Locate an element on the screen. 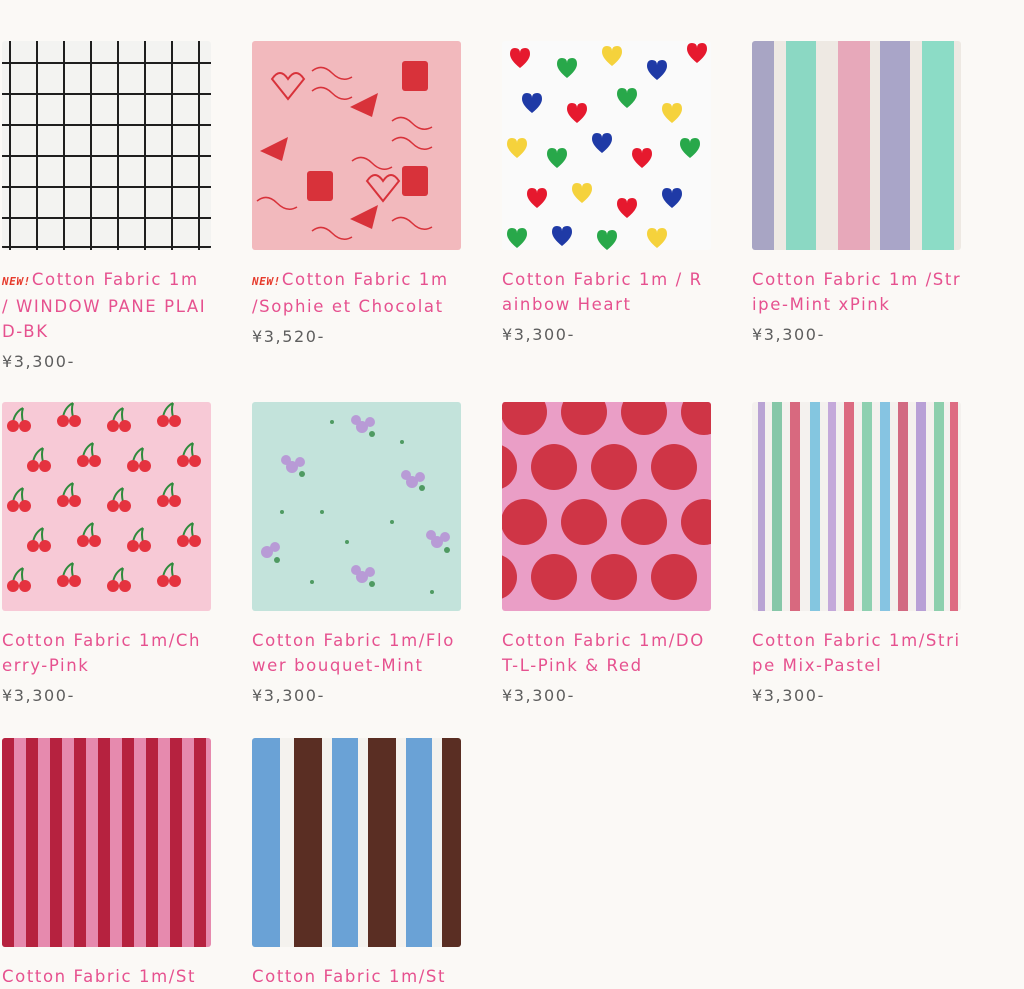 Image resolution: width=1024 pixels, height=989 pixels. product-title: Cotton Fabric 1m/Flower bouquet-Mint is located at coordinates (357, 653).